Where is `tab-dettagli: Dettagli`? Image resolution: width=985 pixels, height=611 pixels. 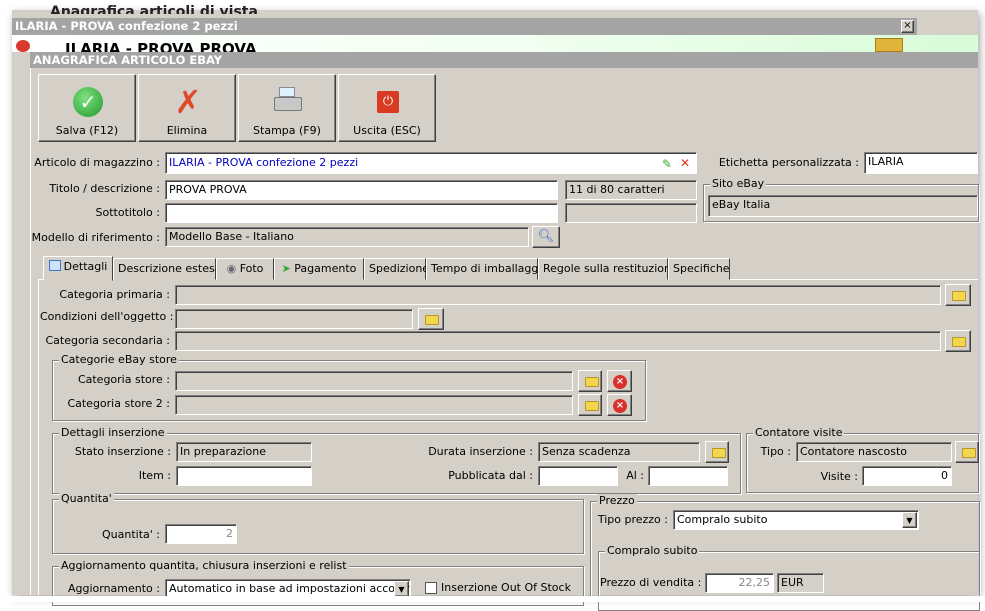 tab-dettagli: Dettagli is located at coordinates (78, 268).